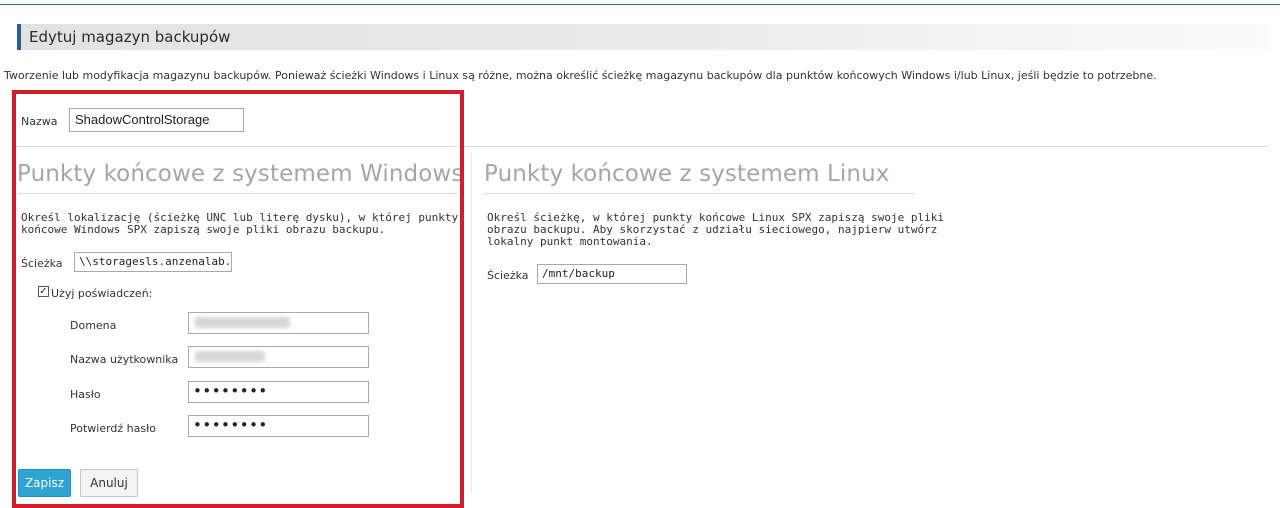  I want to click on page-title-bar: Edytuj magazyn backupów, so click(643, 37).